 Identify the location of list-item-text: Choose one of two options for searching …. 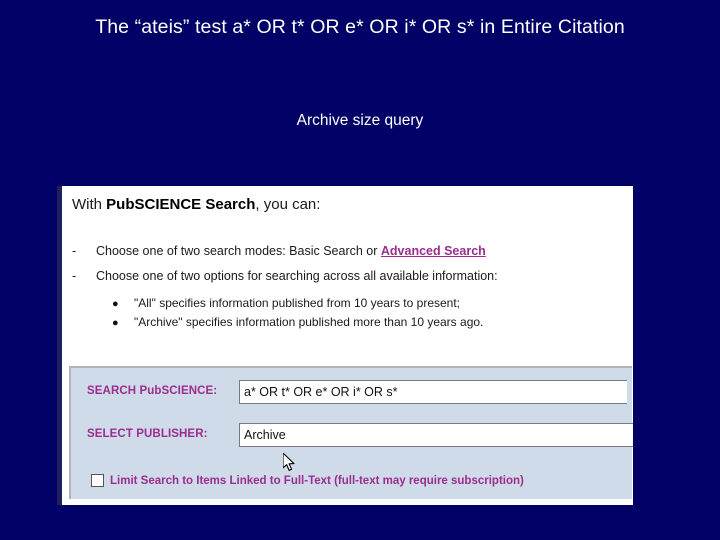
(297, 276).